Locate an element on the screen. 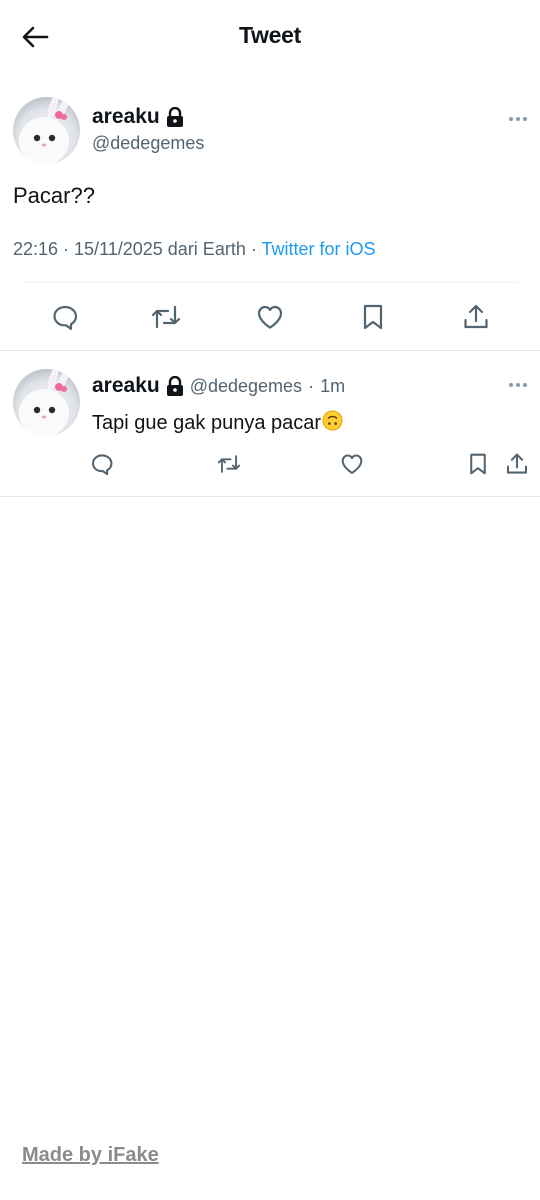  reply-text-row: Tapi gue gak punya pacar is located at coordinates (217, 423).